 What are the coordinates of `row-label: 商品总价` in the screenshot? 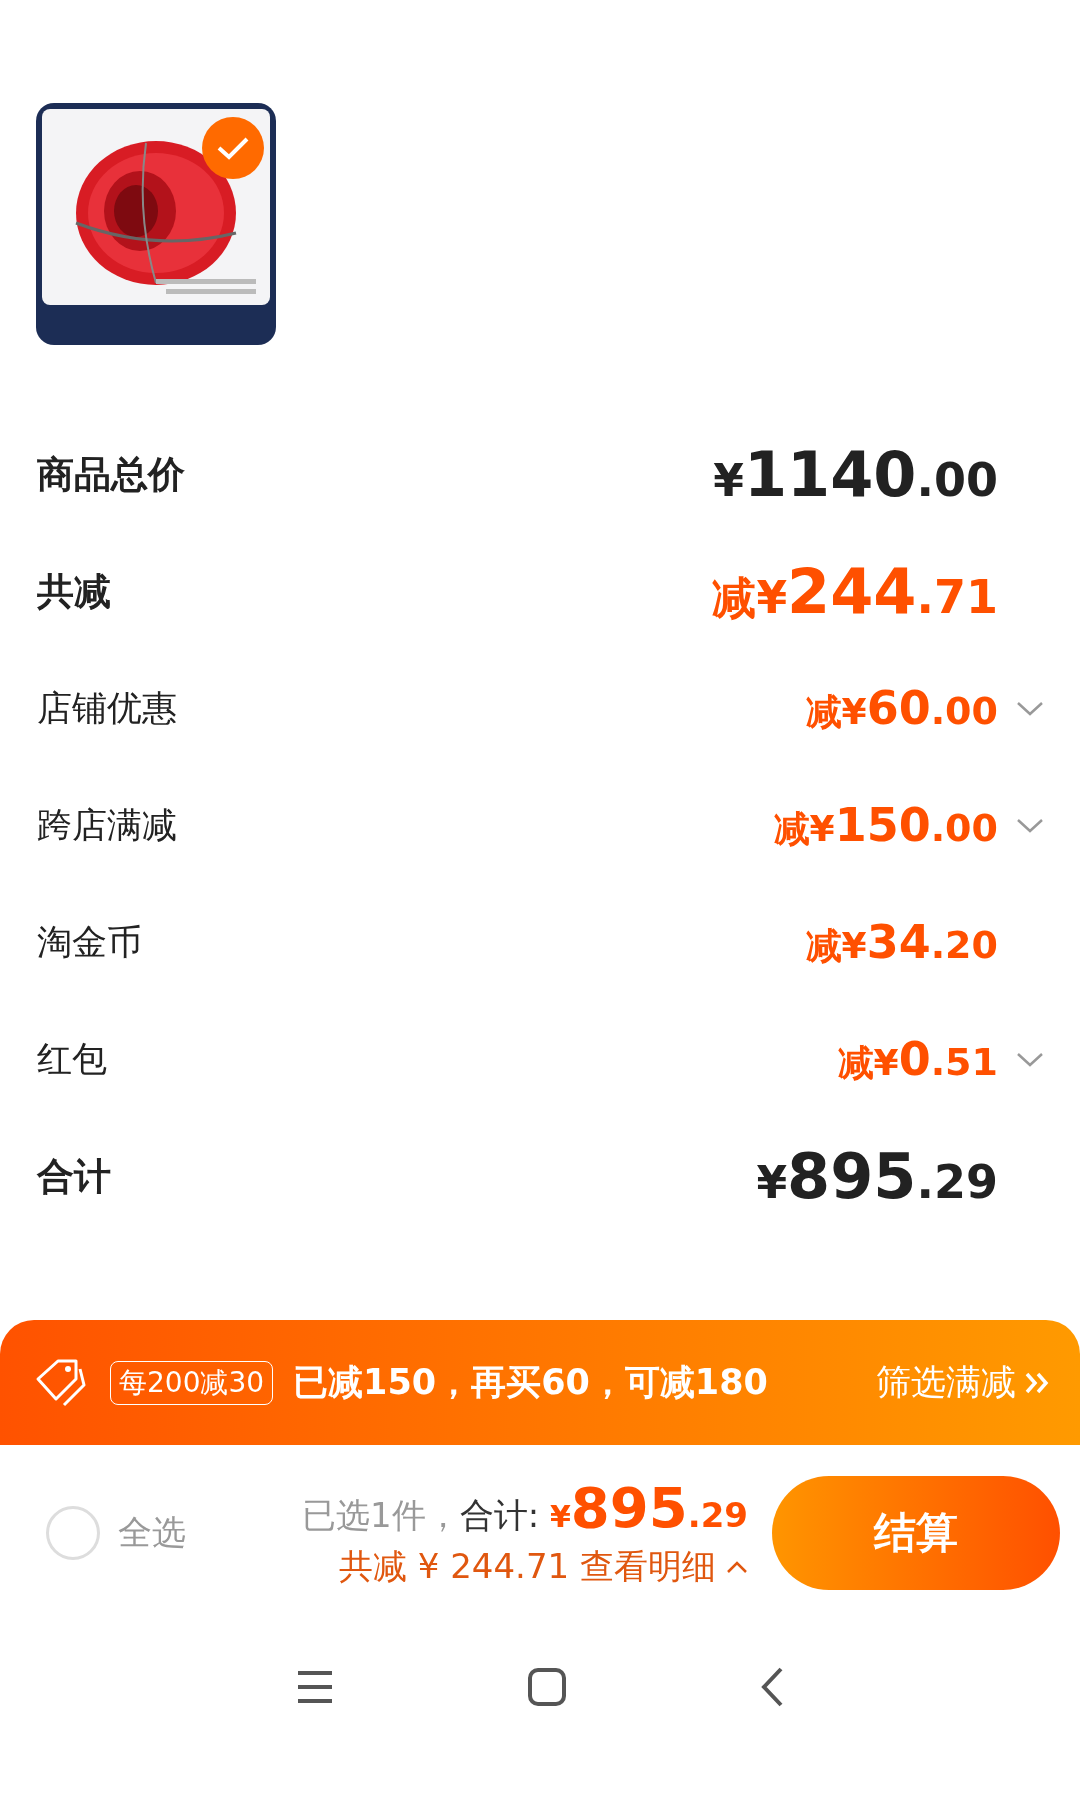 It's located at (111, 474).